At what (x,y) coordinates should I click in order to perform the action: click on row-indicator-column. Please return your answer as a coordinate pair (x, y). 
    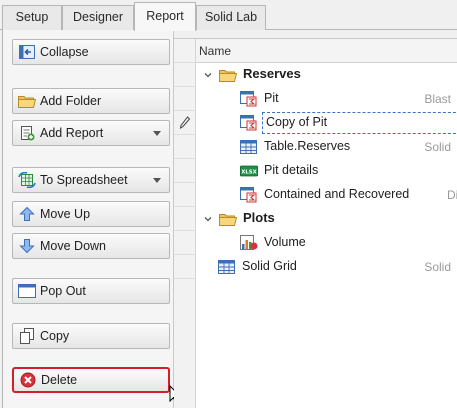
    Looking at the image, I should click on (185, 223).